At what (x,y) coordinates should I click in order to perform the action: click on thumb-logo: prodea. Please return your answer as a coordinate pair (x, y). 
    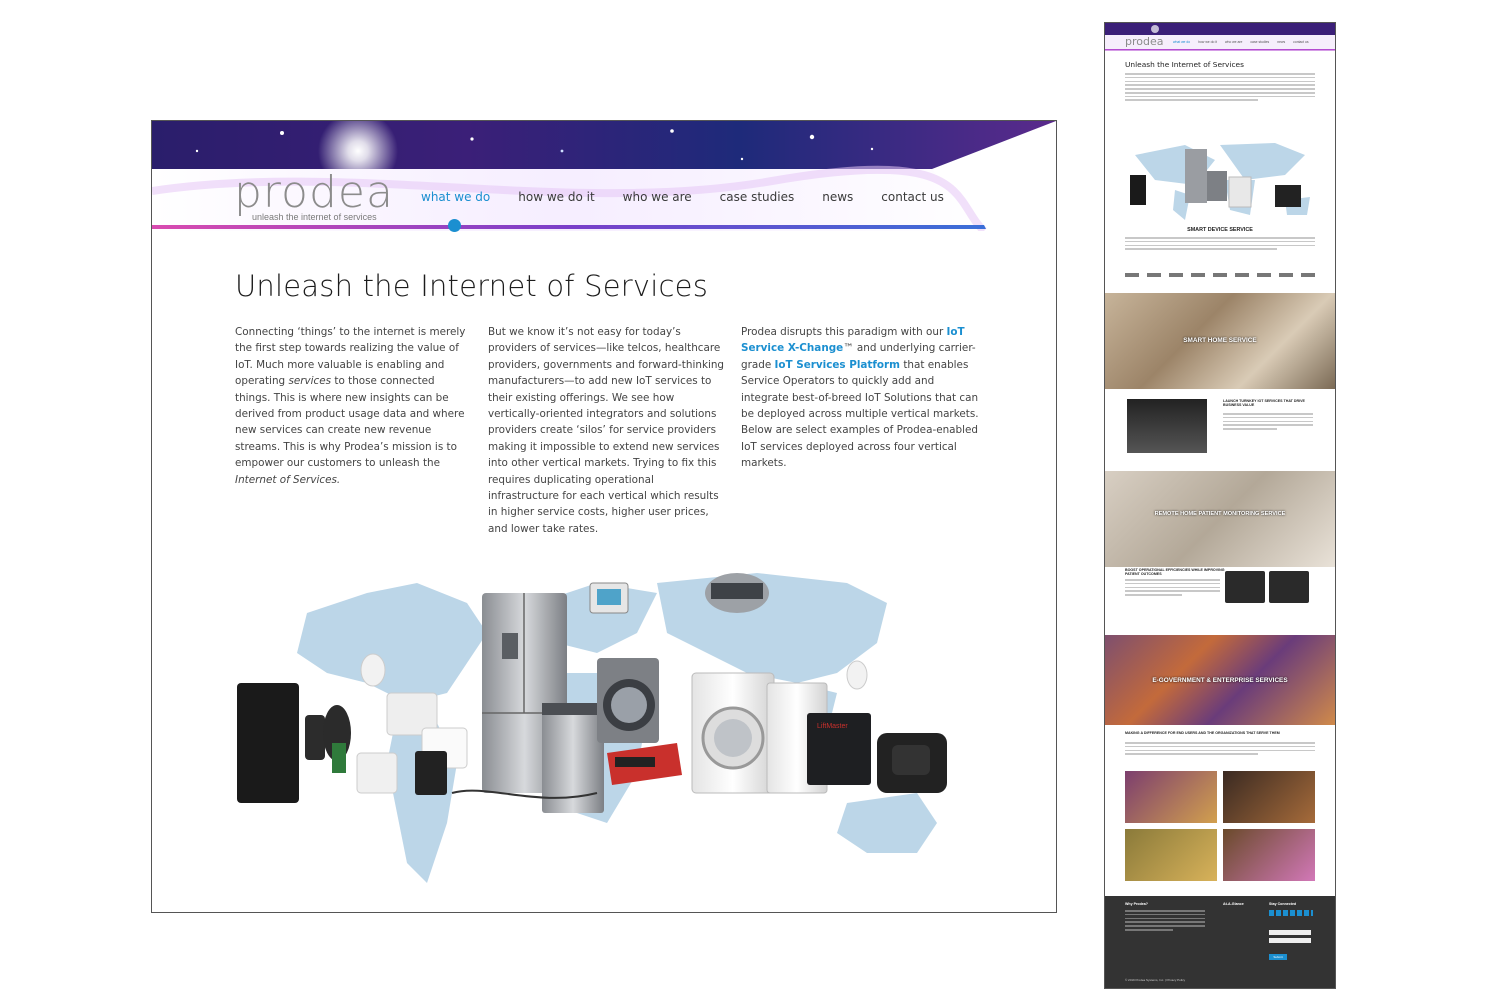
    Looking at the image, I should click on (1144, 41).